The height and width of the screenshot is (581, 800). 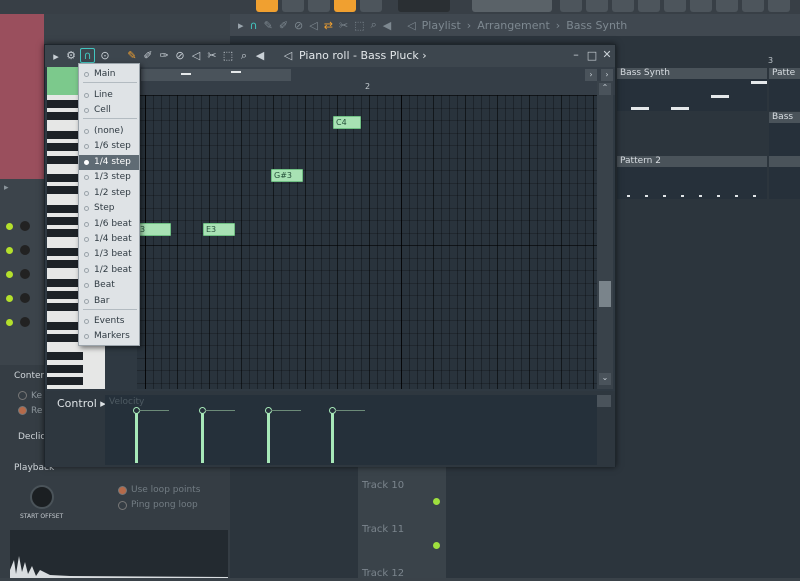 I want to click on wrench-icon: ⚙, so click(x=71, y=55).